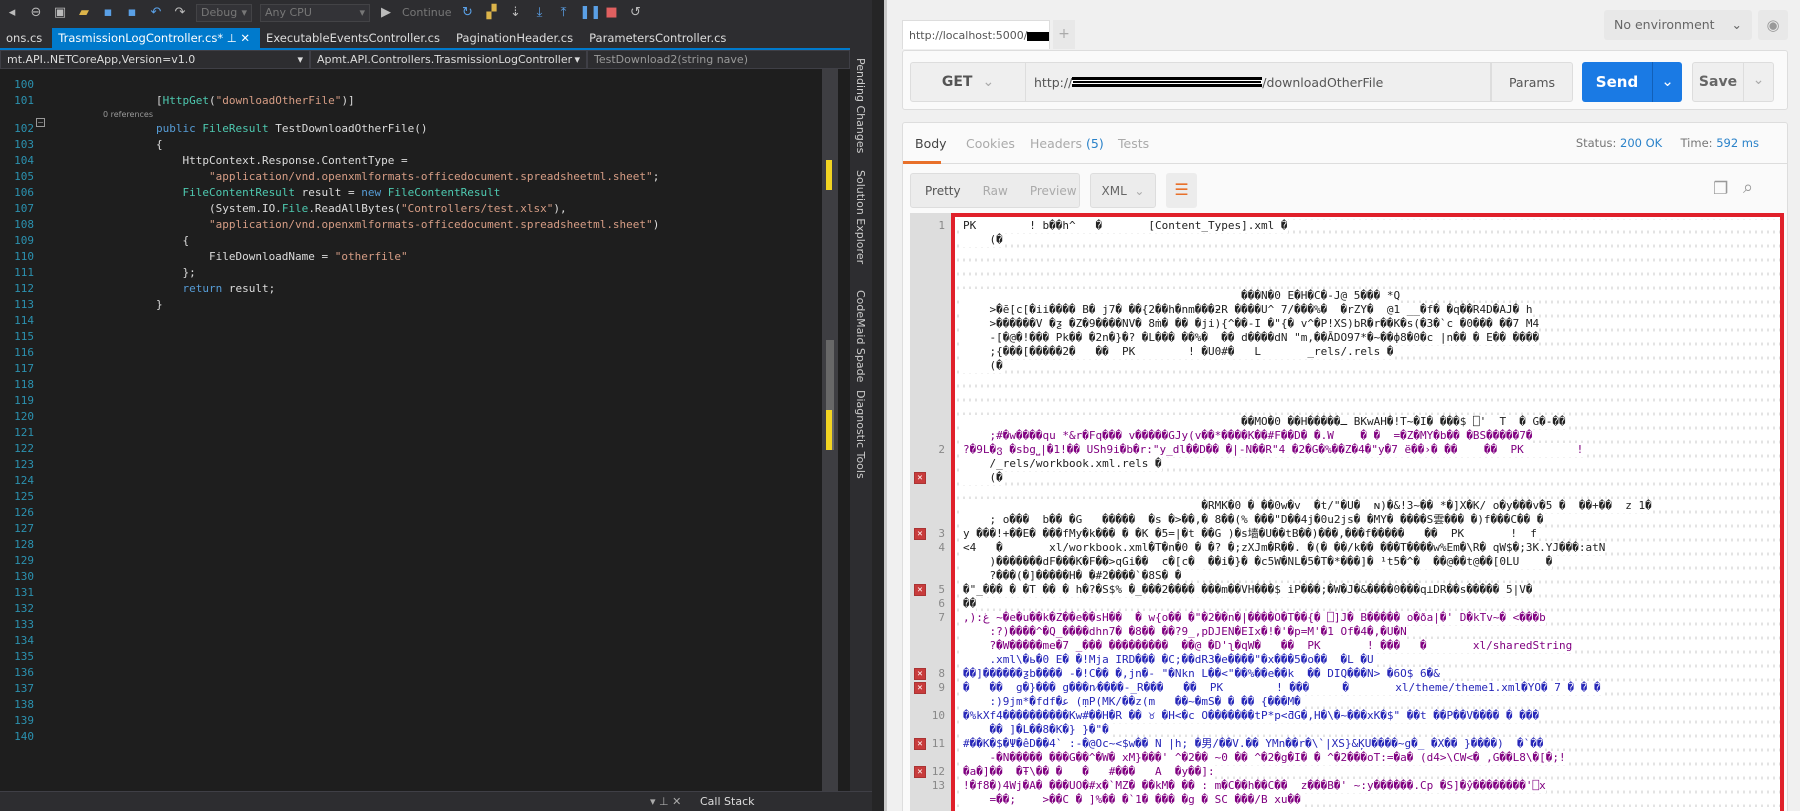 The height and width of the screenshot is (811, 1800). Describe the element at coordinates (224, 12) in the screenshot. I see `configuration-dropdown: Debug ▾` at that location.